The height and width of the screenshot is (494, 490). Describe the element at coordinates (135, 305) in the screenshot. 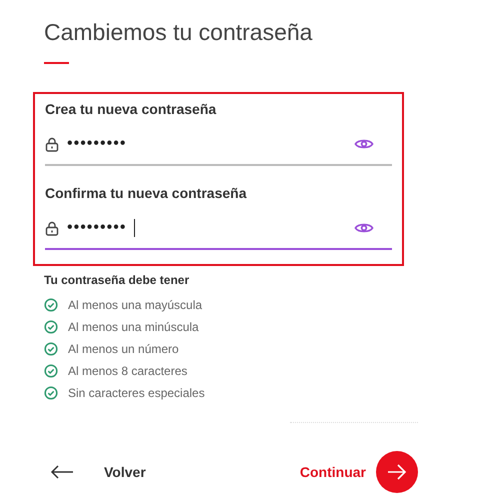

I see `requirement-text: Al menos una mayúscula` at that location.